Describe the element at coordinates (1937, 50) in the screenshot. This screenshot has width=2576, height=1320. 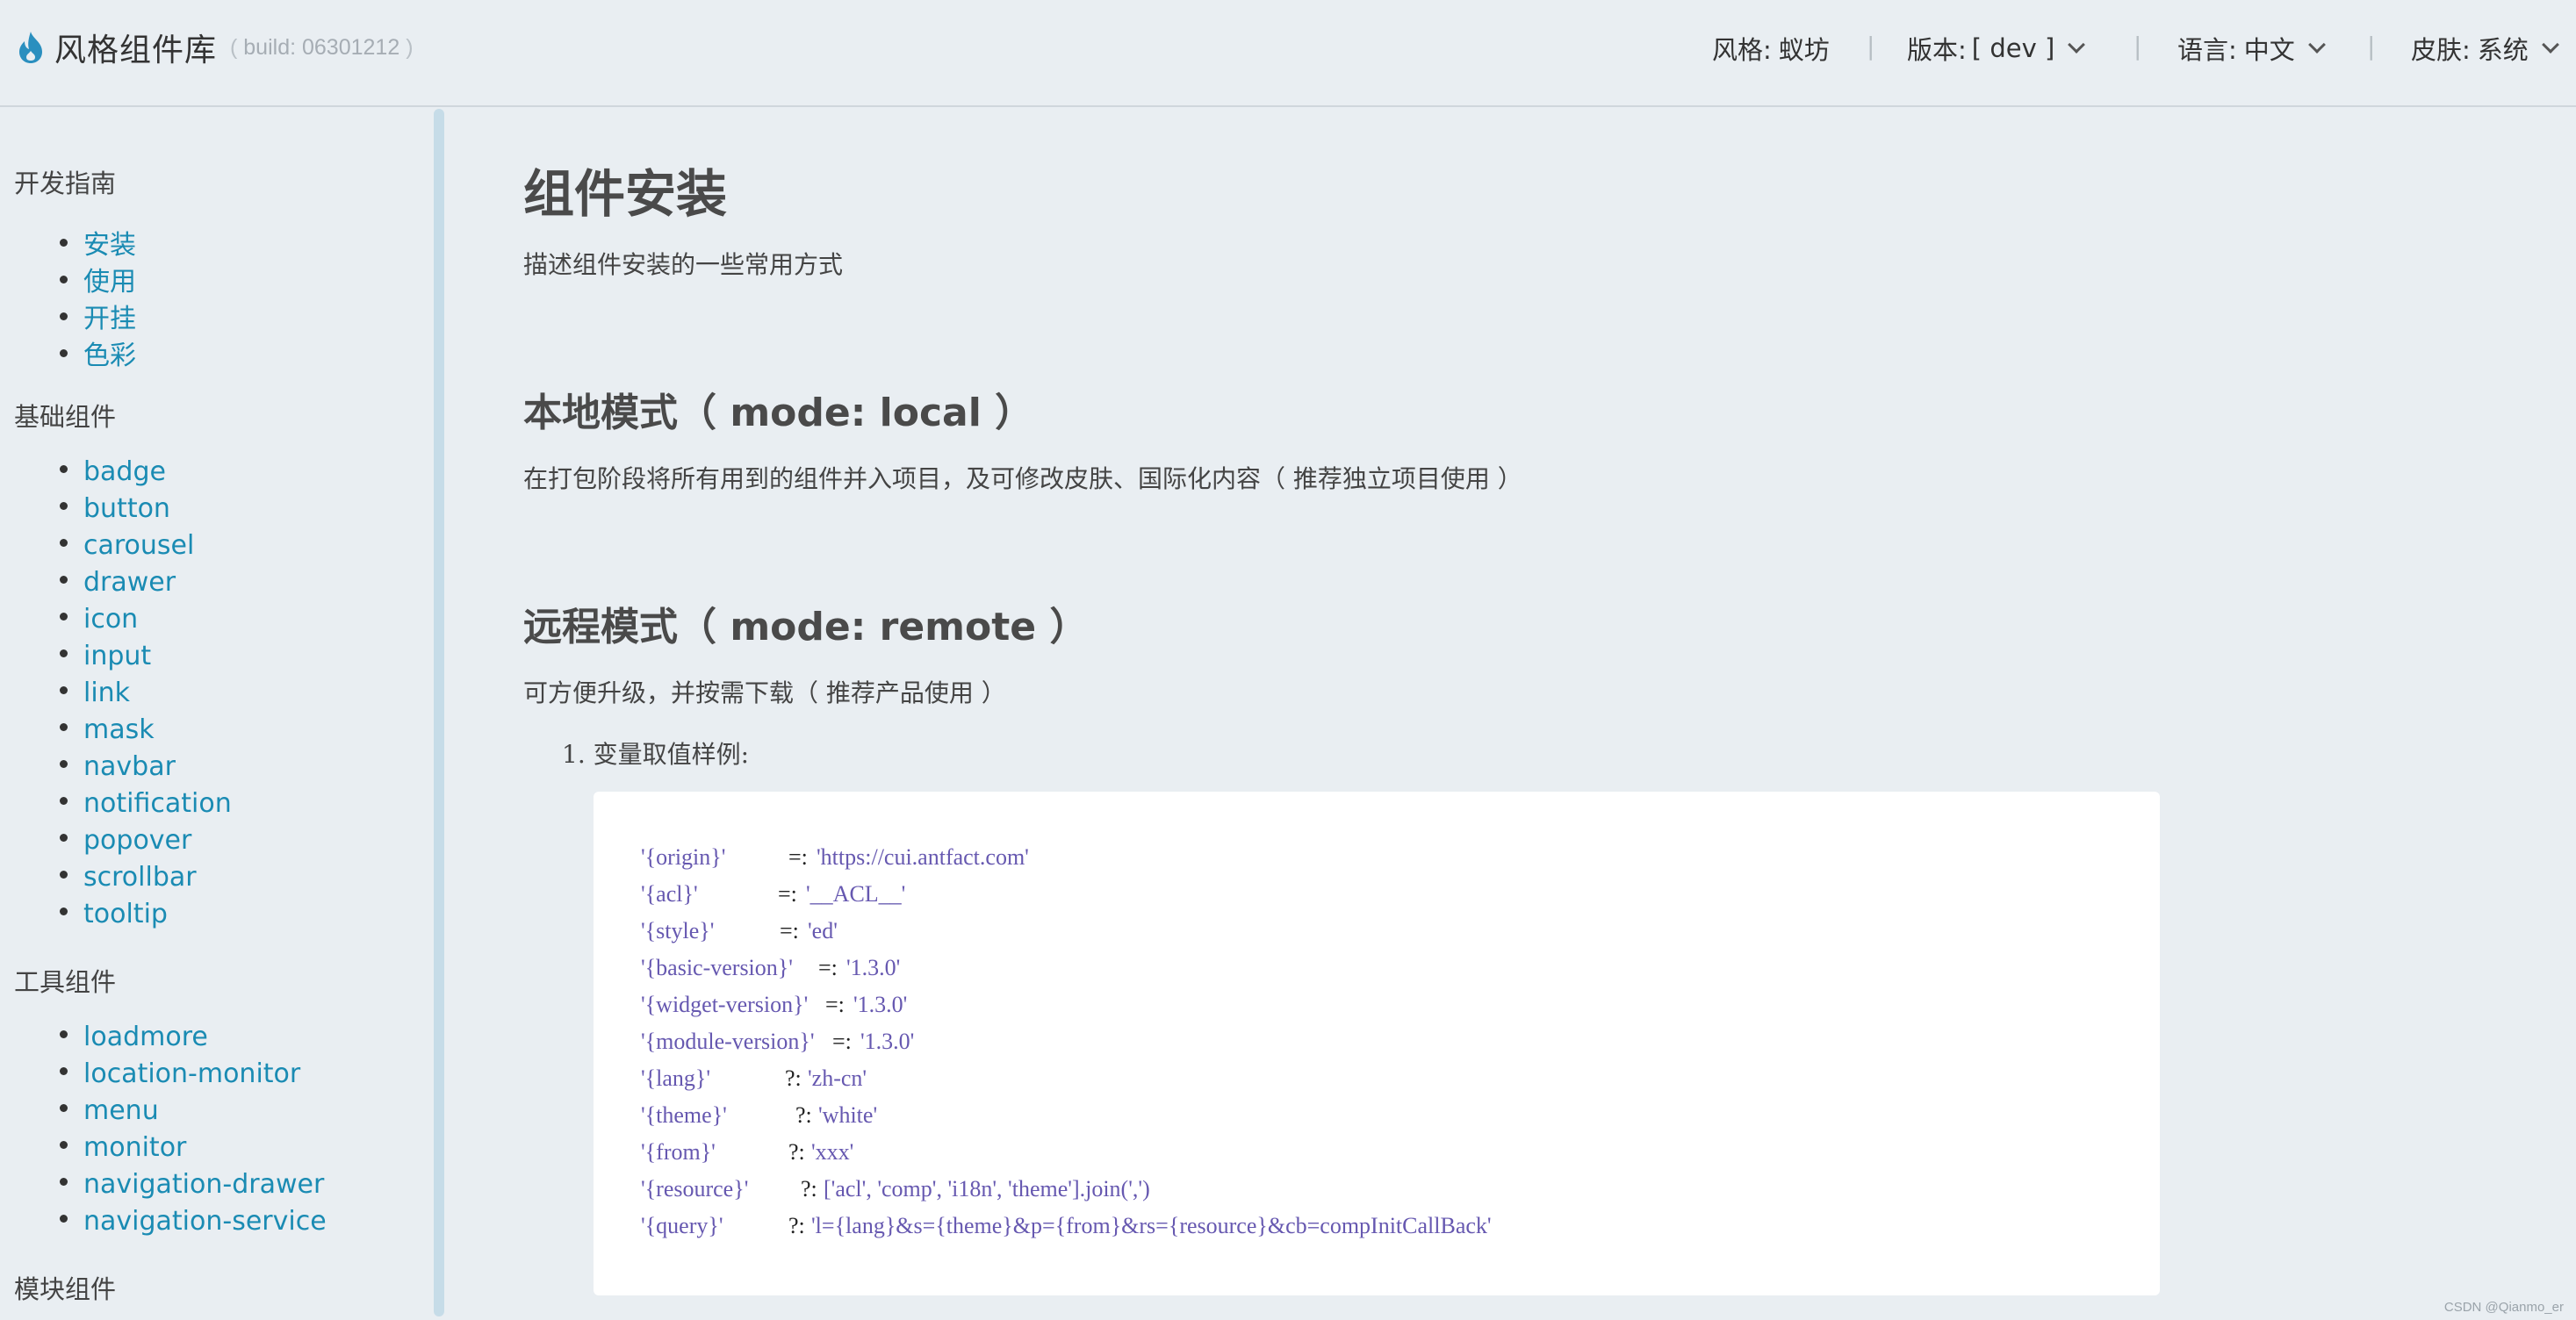
I see `version-label: 版本:` at that location.